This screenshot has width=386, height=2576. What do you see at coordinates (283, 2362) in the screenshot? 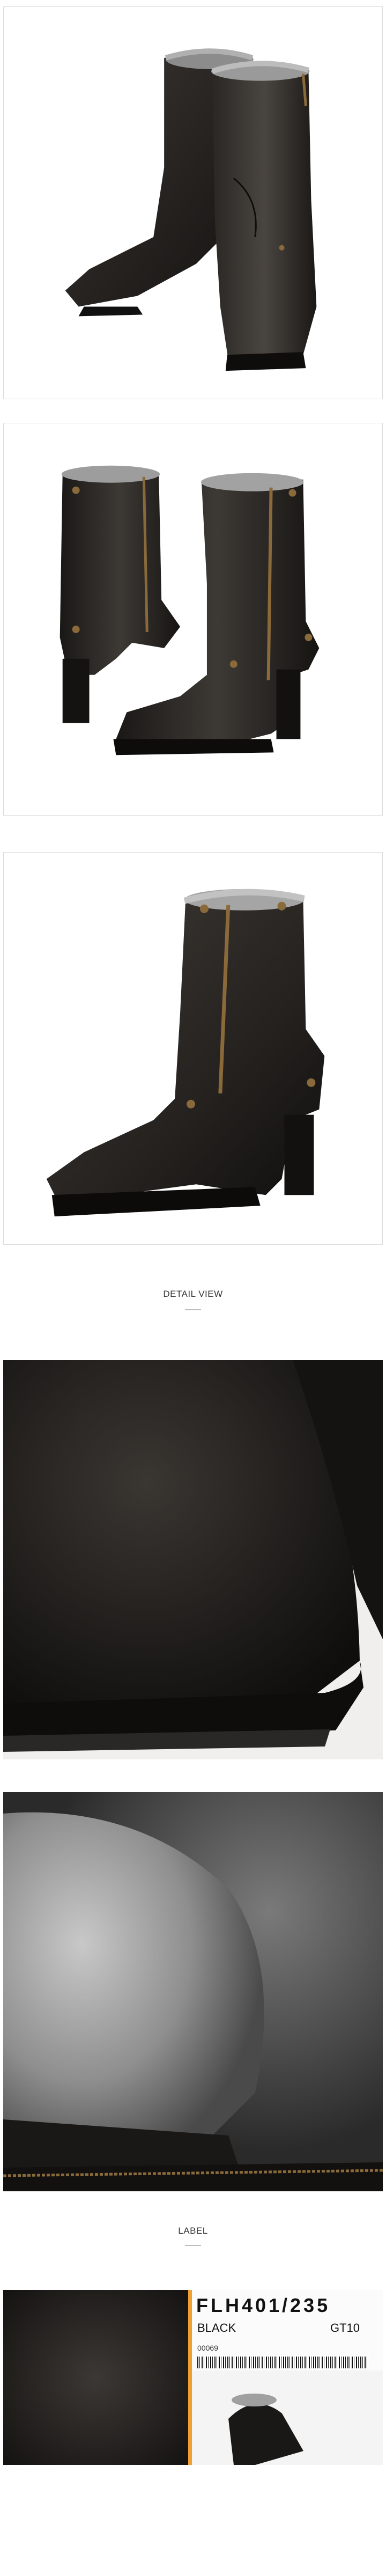
I see `barcode-icon` at bounding box center [283, 2362].